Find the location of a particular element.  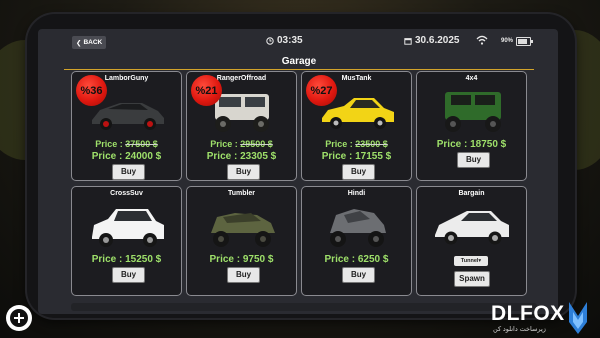

price-amount: 9750 $ is located at coordinates (258, 259).